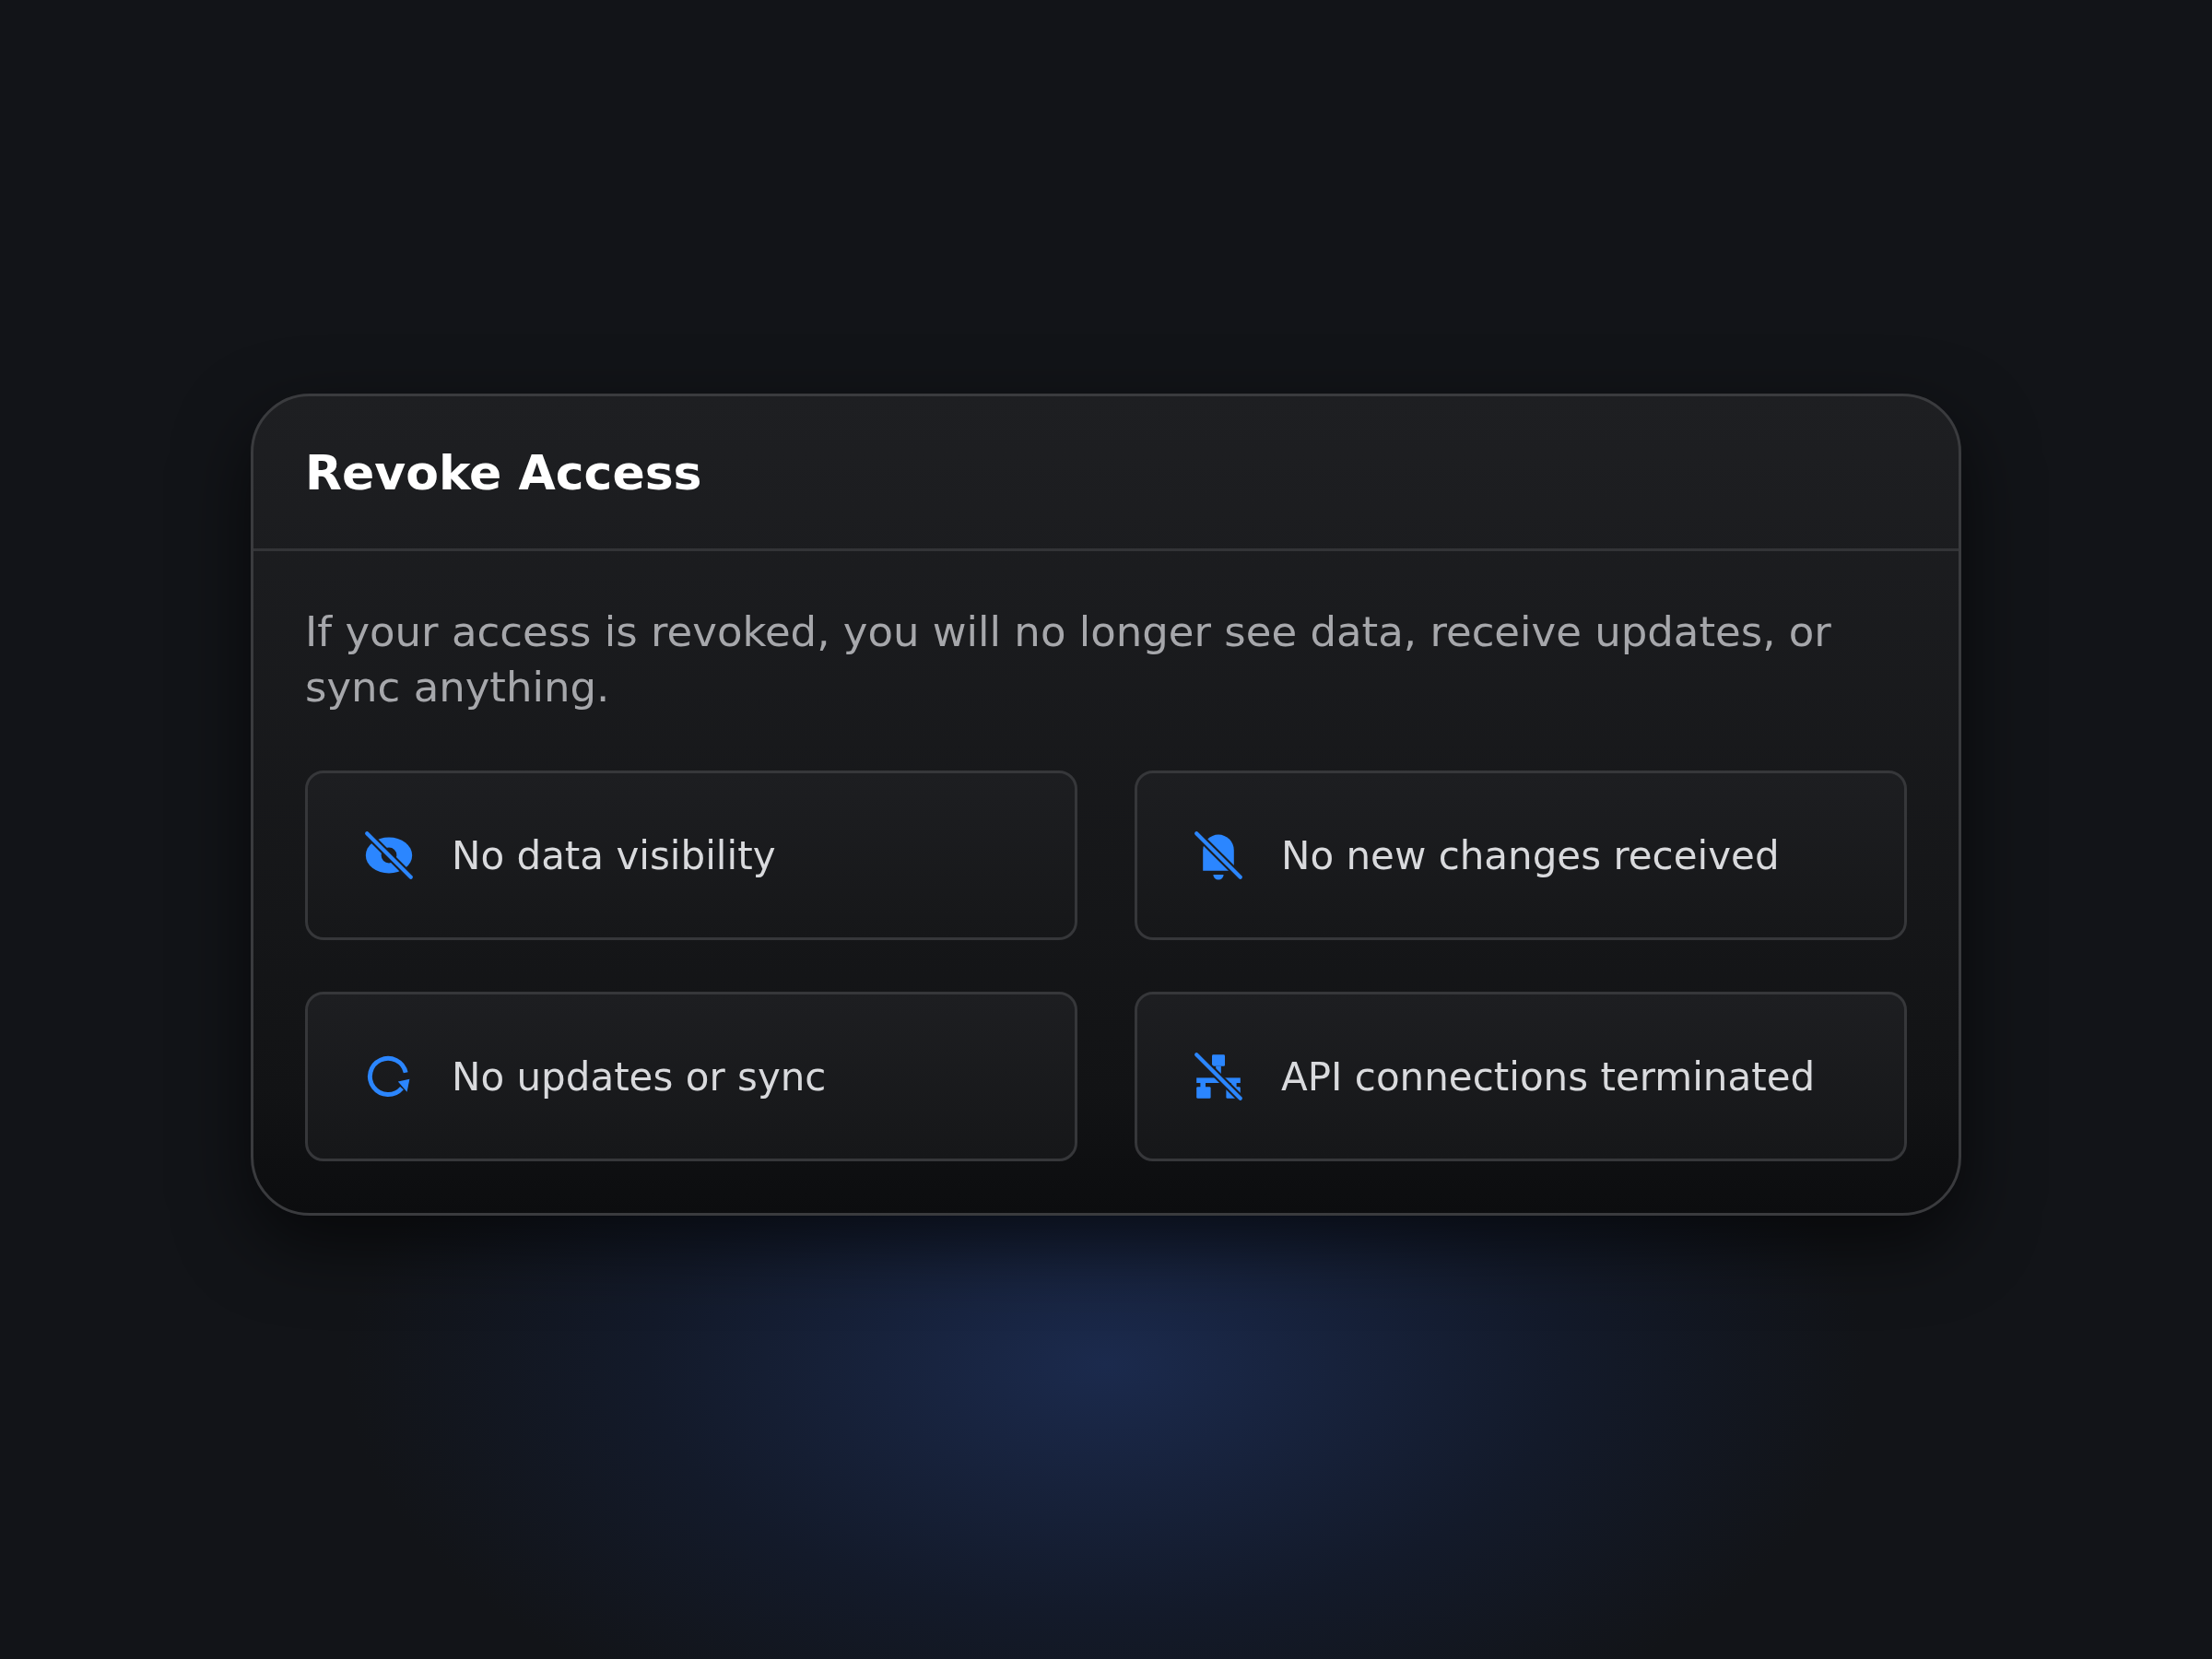 This screenshot has width=2212, height=1659. I want to click on consequence-label: No data visibility, so click(614, 855).